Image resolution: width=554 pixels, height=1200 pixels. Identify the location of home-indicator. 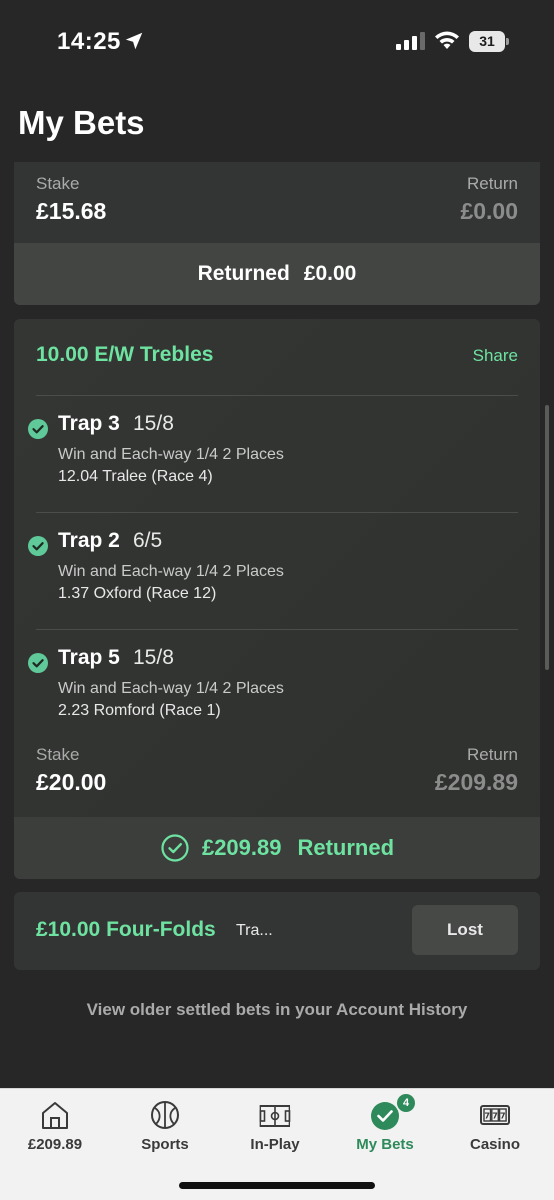
(277, 1185).